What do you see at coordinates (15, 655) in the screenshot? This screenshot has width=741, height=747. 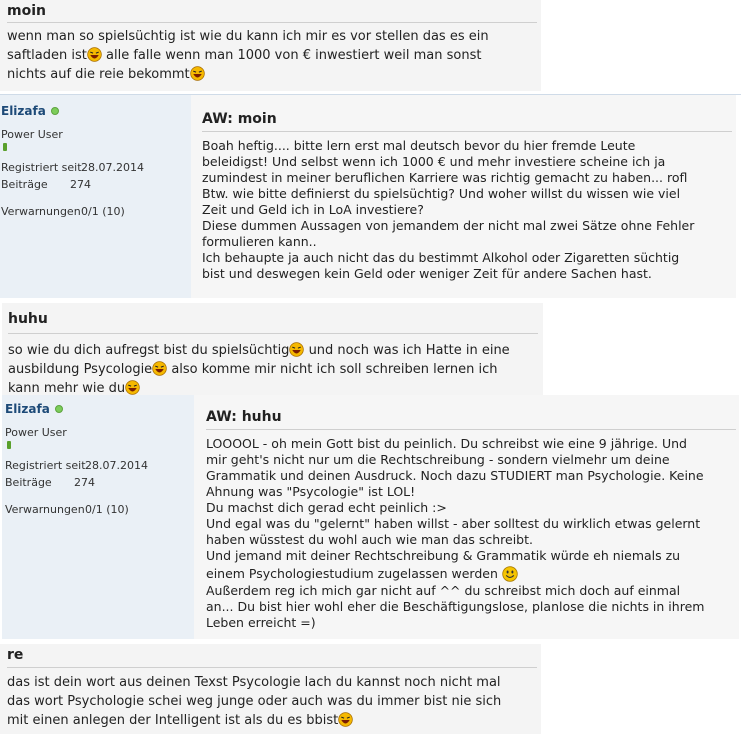 I see `quote-title: re` at bounding box center [15, 655].